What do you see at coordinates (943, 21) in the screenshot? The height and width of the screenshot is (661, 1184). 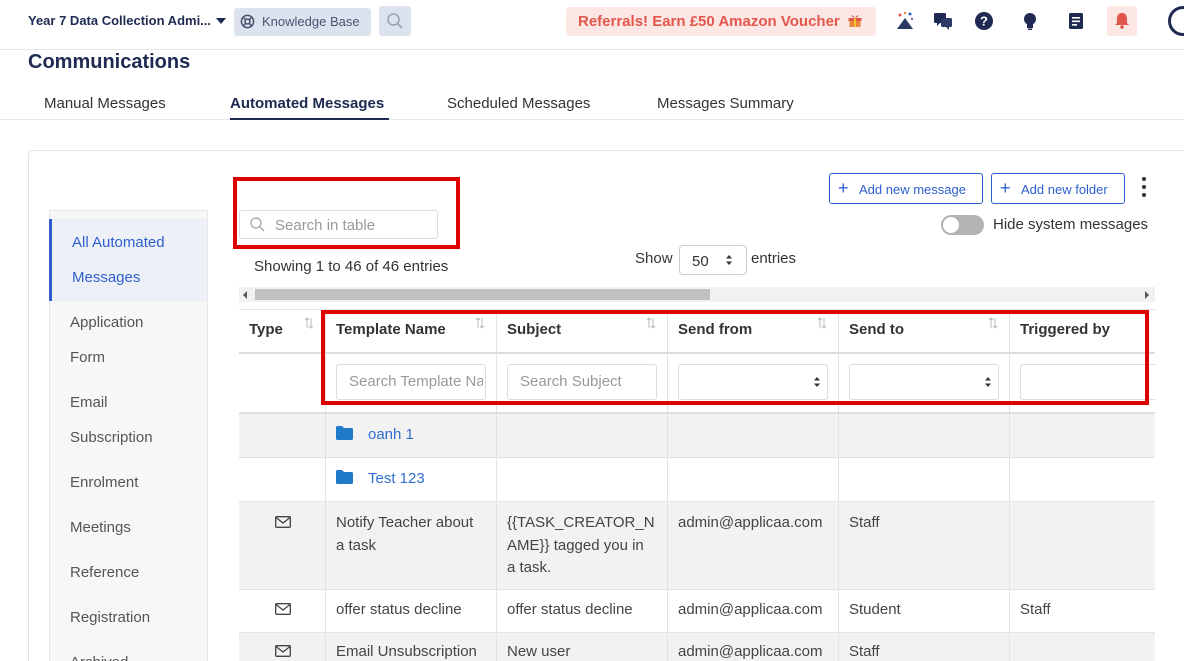 I see `chat-icon` at bounding box center [943, 21].